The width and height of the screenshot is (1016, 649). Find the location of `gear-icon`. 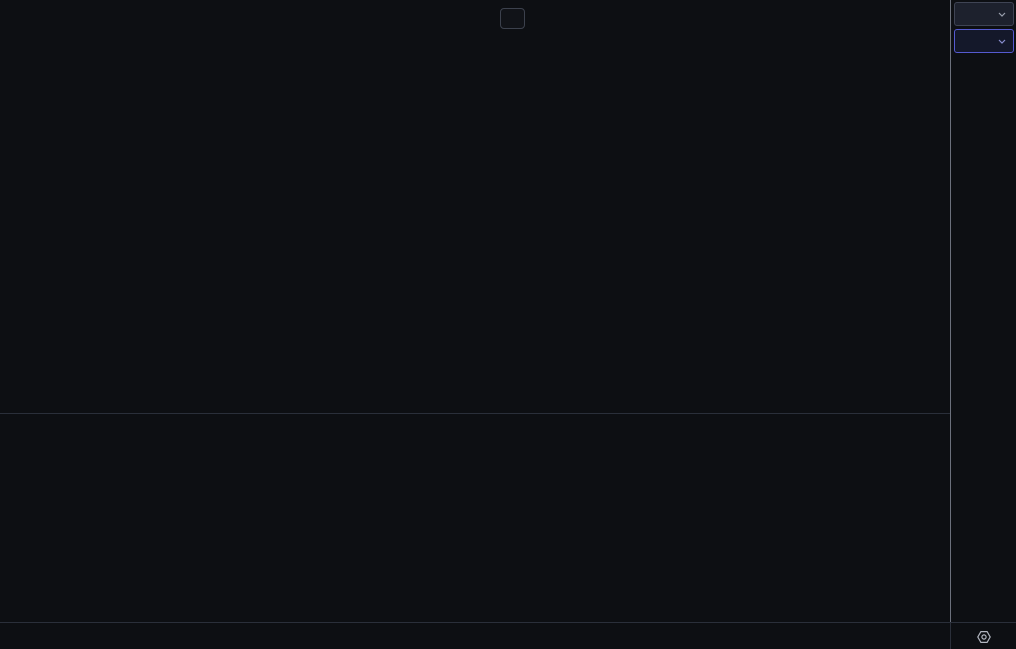

gear-icon is located at coordinates (984, 636).